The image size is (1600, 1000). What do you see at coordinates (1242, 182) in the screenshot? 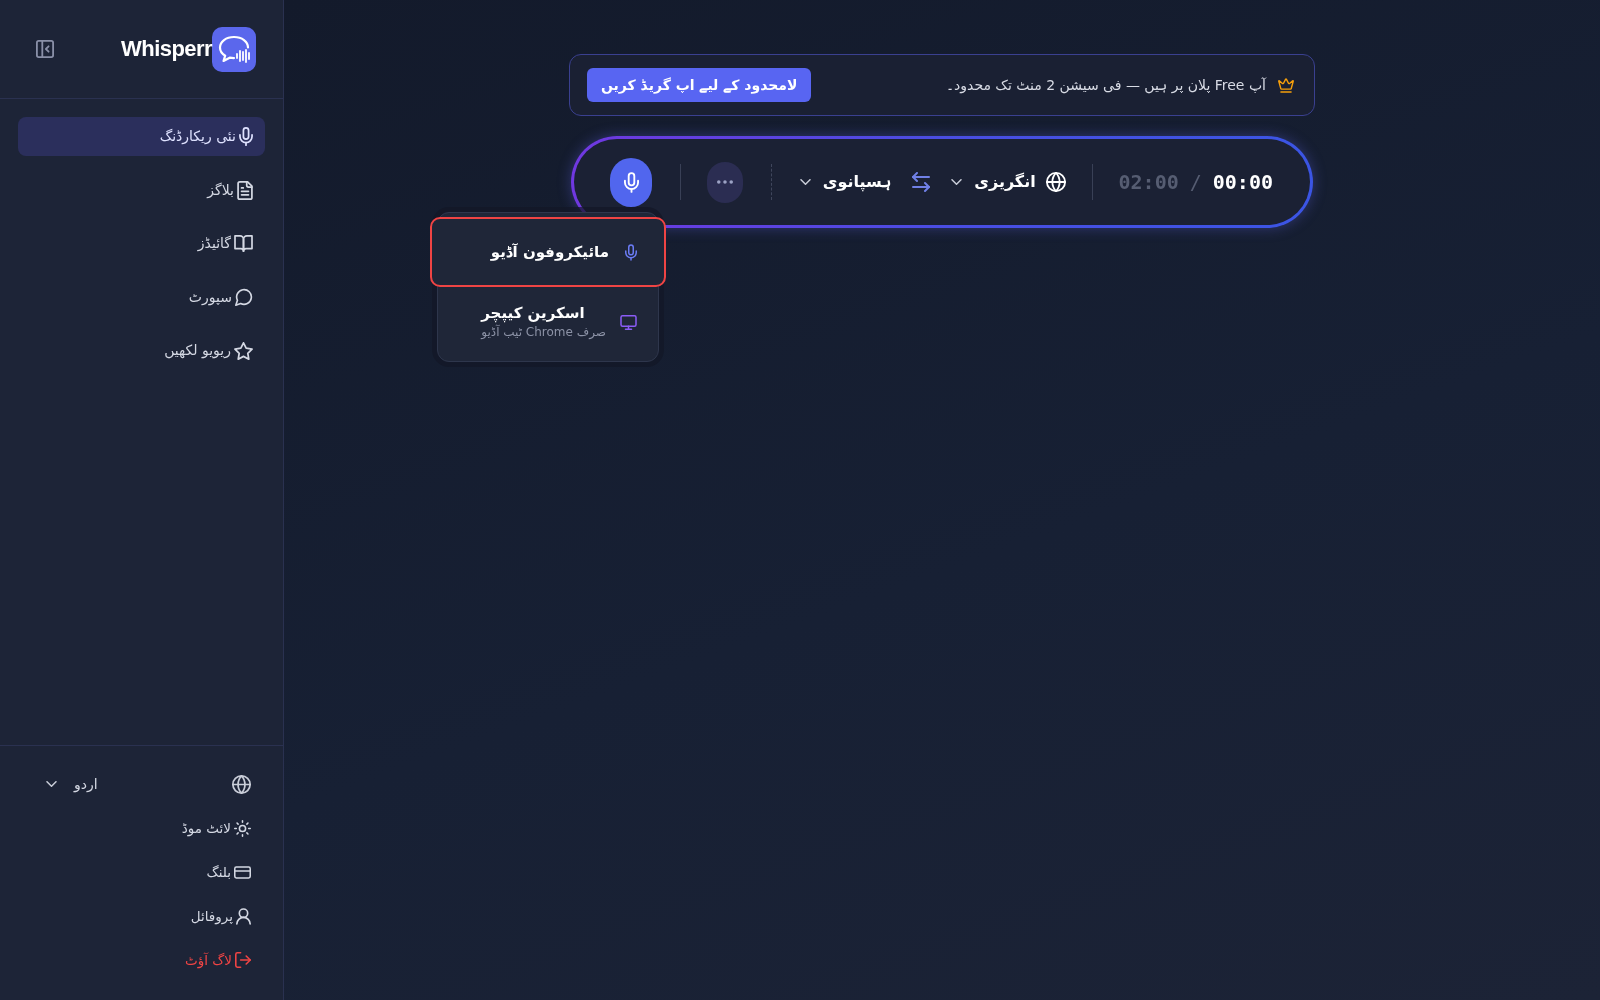
I see `elapsed-time: 00:00` at bounding box center [1242, 182].